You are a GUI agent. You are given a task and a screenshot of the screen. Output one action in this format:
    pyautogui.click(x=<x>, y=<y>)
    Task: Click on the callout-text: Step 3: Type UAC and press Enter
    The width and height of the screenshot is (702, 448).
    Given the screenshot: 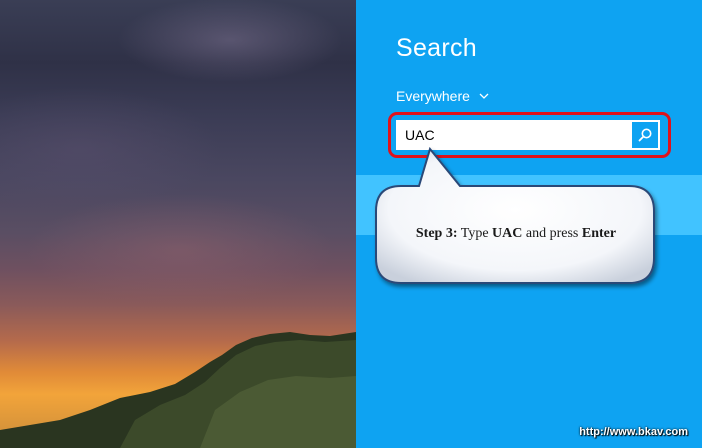 What is the action you would take?
    pyautogui.click(x=516, y=234)
    